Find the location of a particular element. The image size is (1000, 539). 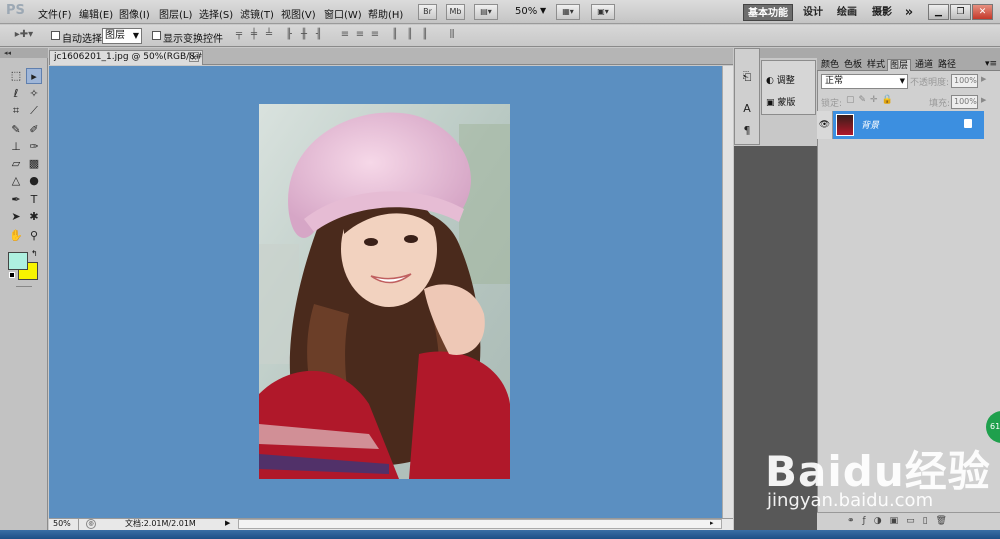

align-hcenter-icon: ╫ is located at coordinates (304, 35).